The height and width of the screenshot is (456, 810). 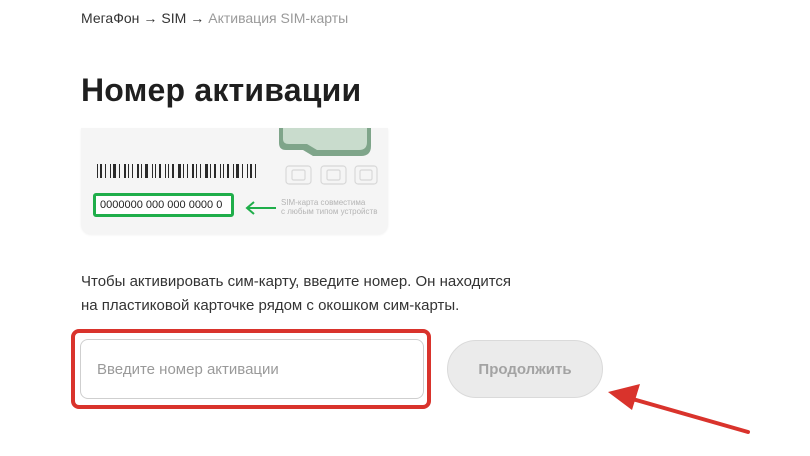 What do you see at coordinates (278, 18) in the screenshot?
I see `breadcrumb-current: Активация SIM-карты` at bounding box center [278, 18].